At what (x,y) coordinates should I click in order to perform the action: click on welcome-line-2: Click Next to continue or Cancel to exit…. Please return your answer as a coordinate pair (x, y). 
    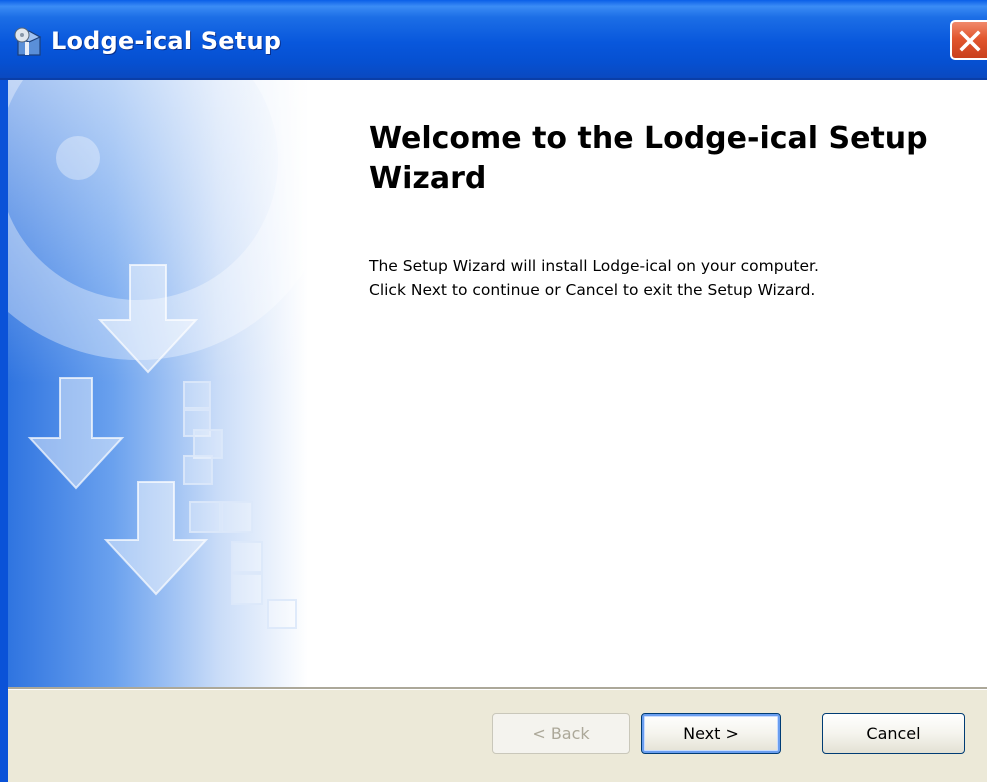
    Looking at the image, I should click on (592, 290).